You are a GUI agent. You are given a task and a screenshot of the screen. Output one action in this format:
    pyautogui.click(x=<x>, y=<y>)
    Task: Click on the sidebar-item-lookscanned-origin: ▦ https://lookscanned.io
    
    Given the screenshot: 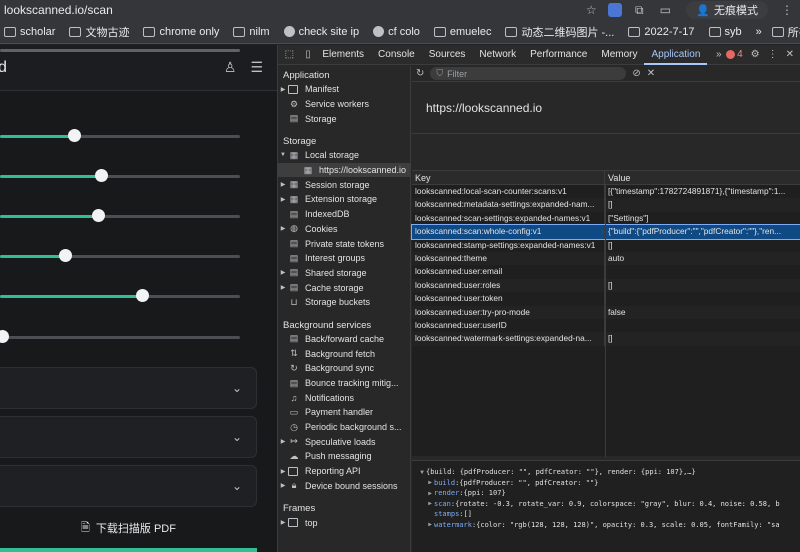 What is the action you would take?
    pyautogui.click(x=344, y=170)
    